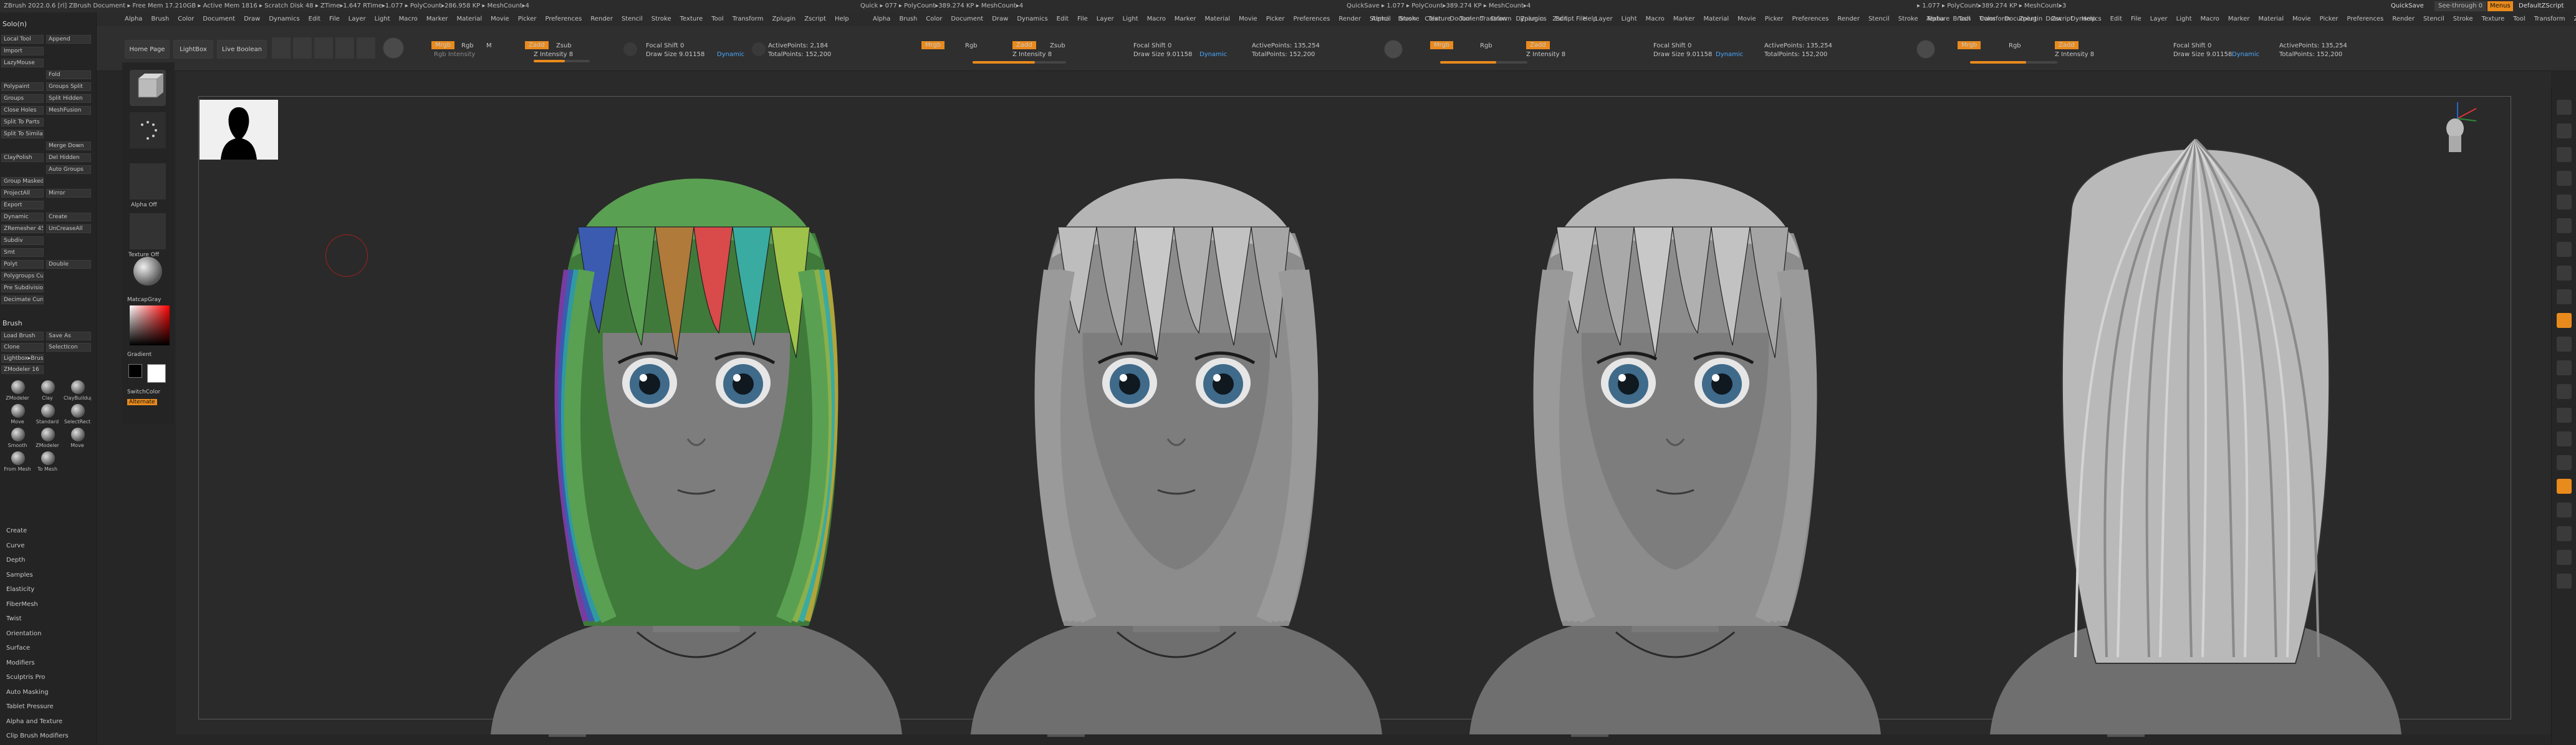 This screenshot has height=745, width=2576. Describe the element at coordinates (2564, 179) in the screenshot. I see `zoom-icon` at that location.